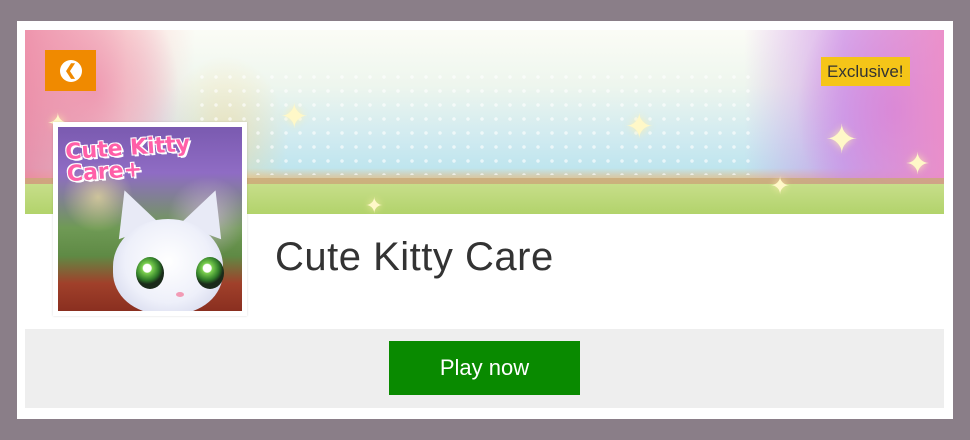 This screenshot has width=970, height=440. I want to click on thumbnail-logo-text: Cute Kitty Care+, so click(127, 159).